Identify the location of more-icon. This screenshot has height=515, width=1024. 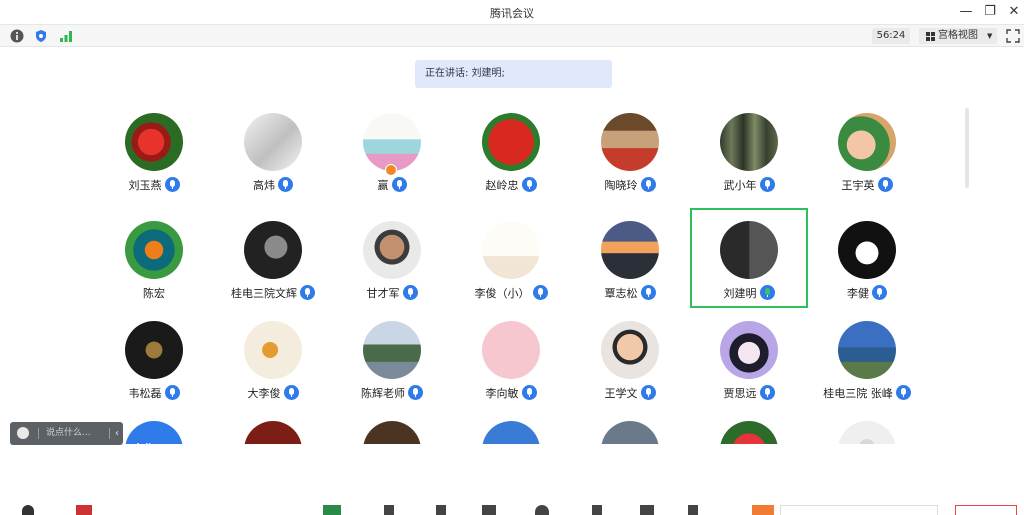
(693, 510).